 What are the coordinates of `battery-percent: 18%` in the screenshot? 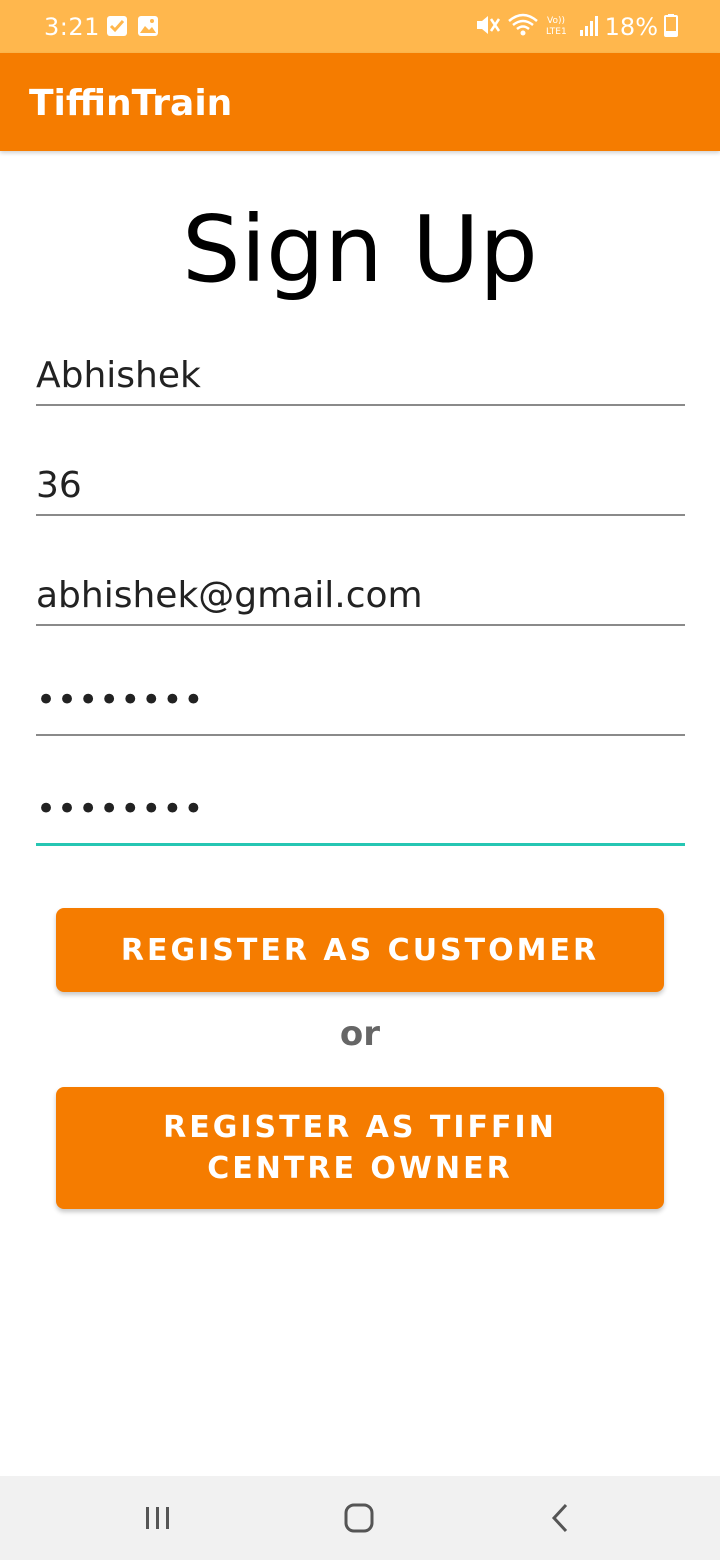 It's located at (631, 27).